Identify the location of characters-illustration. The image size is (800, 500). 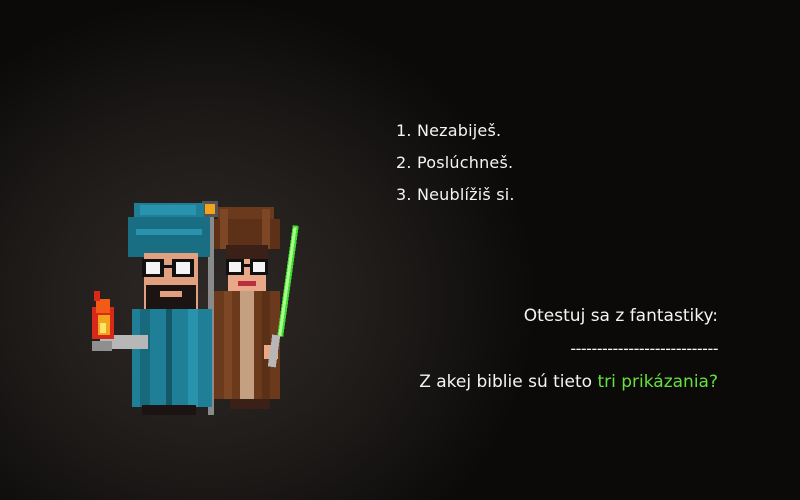
(195, 308).